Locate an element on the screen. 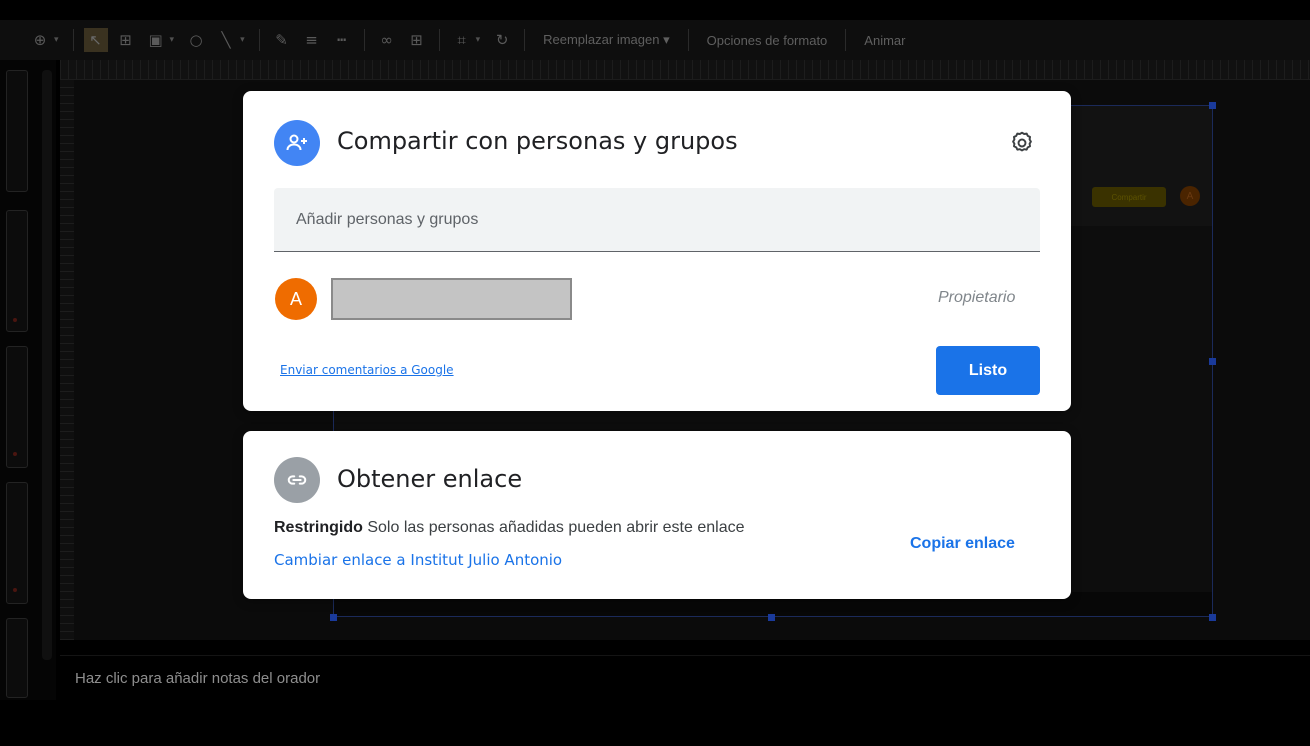 The image size is (1310, 746). gear-icon is located at coordinates (1022, 143).